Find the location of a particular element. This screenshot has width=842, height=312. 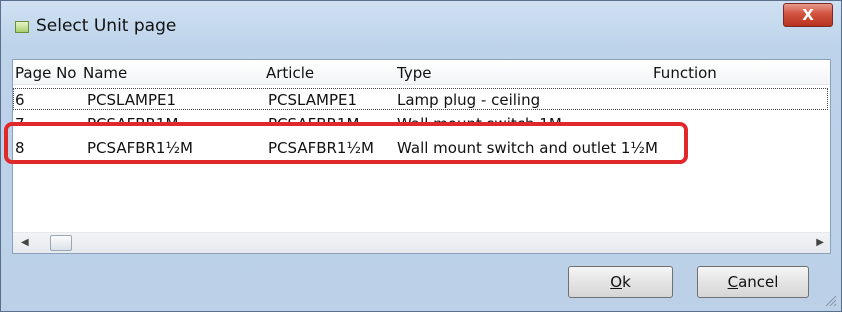

dialog-title: Select Unit page is located at coordinates (106, 26).